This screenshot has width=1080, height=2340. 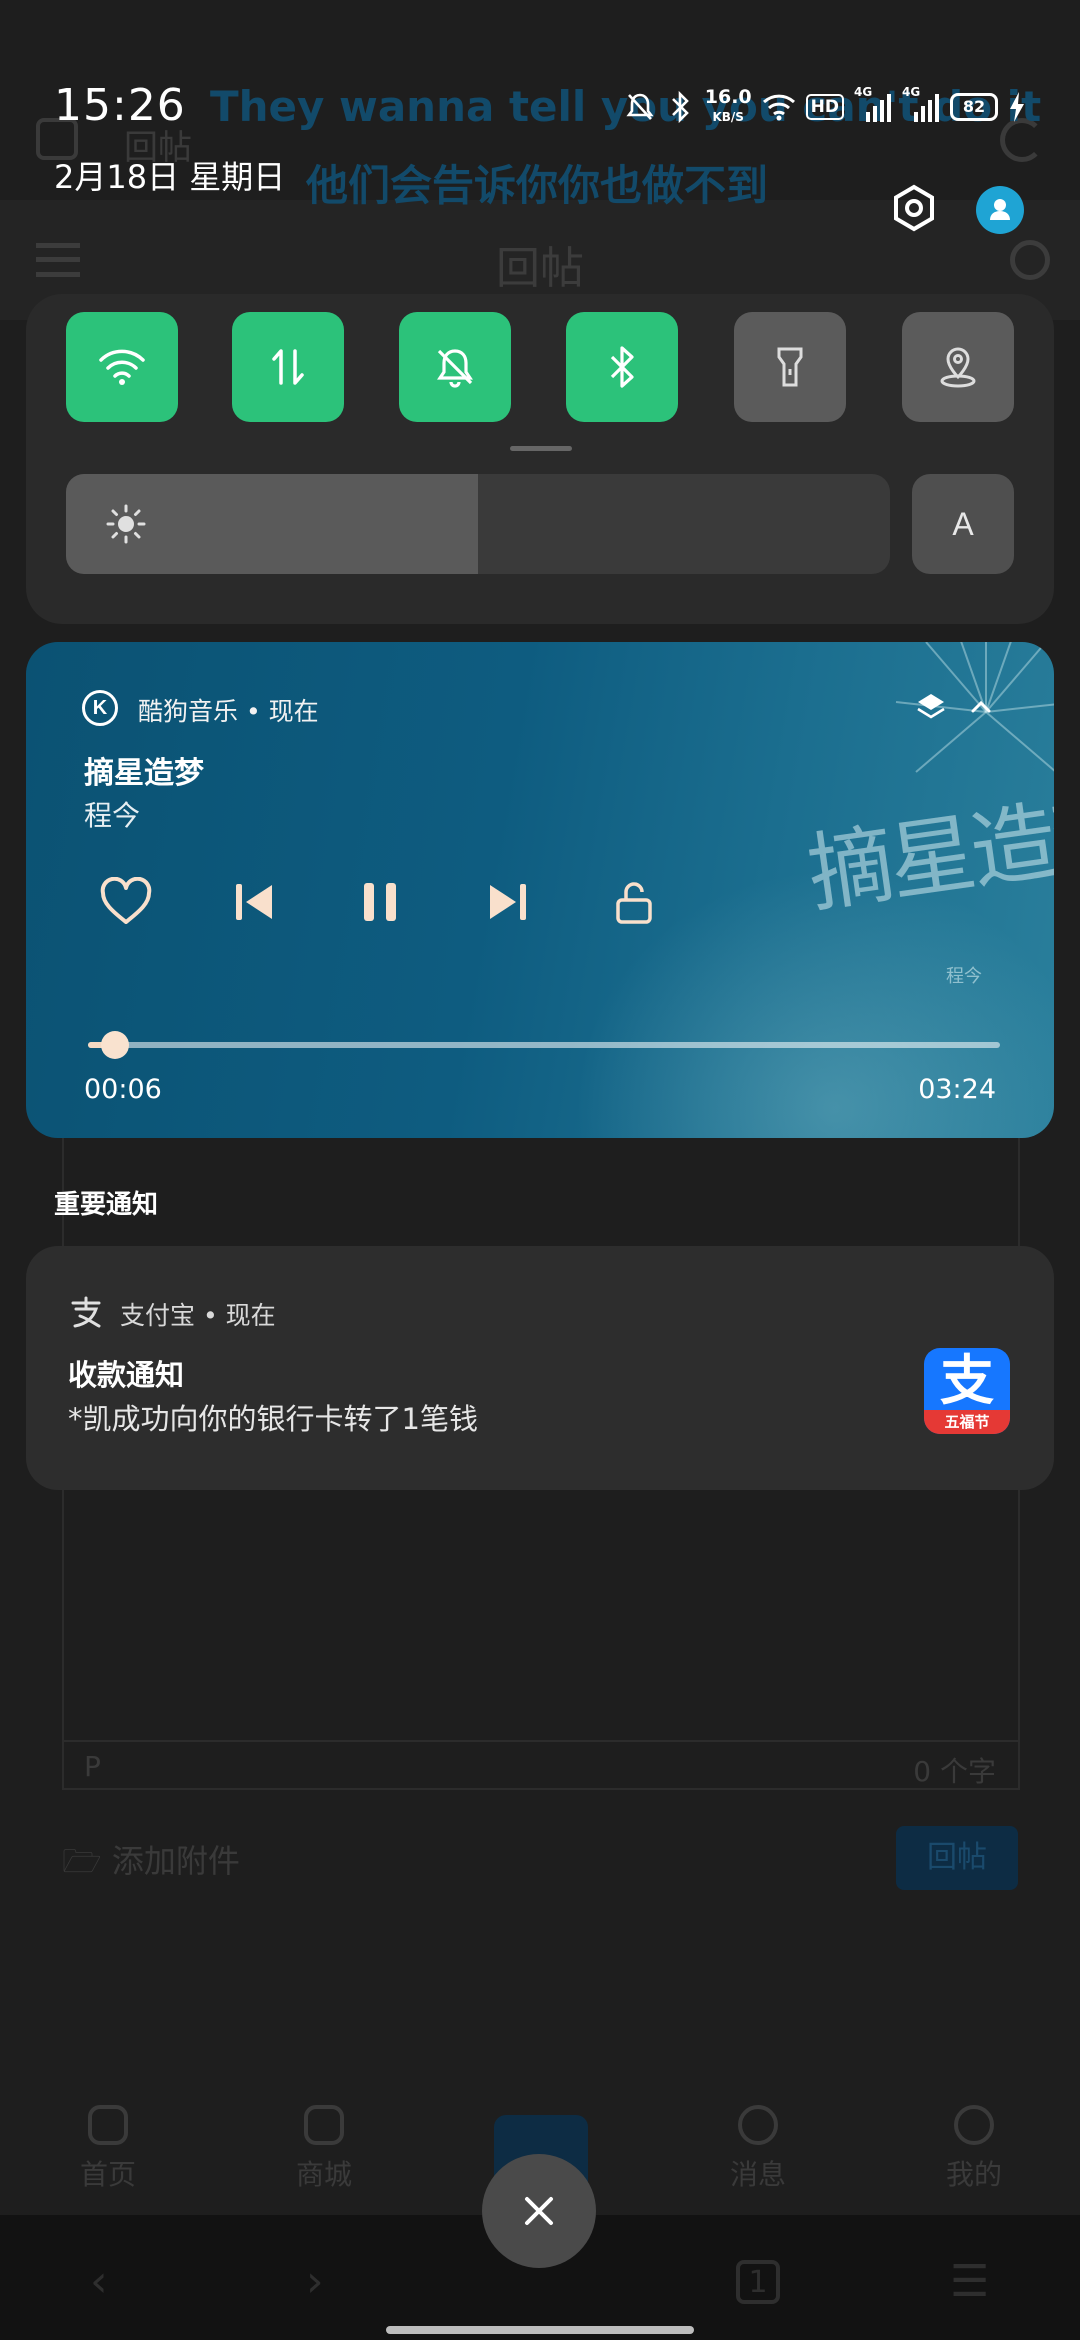 What do you see at coordinates (198, 1315) in the screenshot?
I see `notification-app-line: 支付宝 • 现在` at bounding box center [198, 1315].